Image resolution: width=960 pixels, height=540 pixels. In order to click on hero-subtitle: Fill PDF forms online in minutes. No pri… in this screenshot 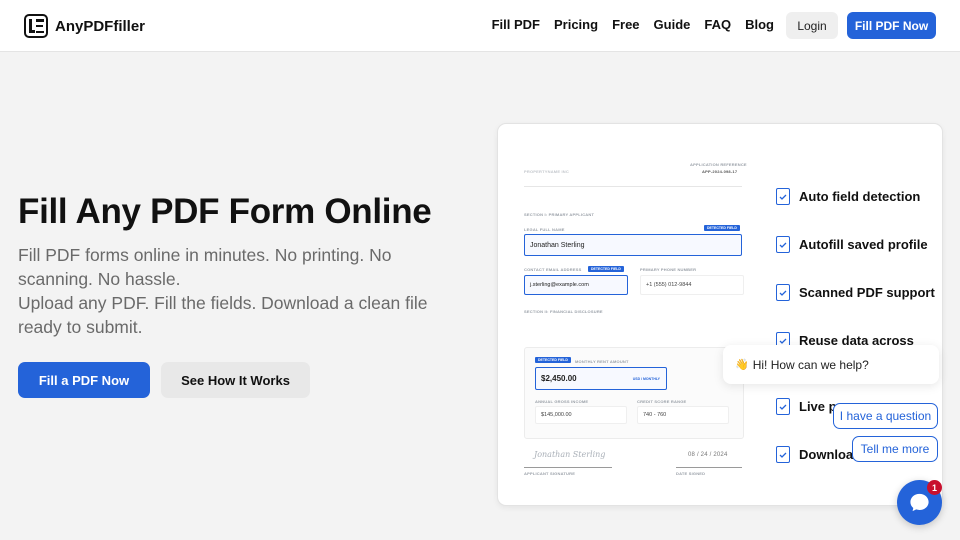, I will do `click(238, 291)`.